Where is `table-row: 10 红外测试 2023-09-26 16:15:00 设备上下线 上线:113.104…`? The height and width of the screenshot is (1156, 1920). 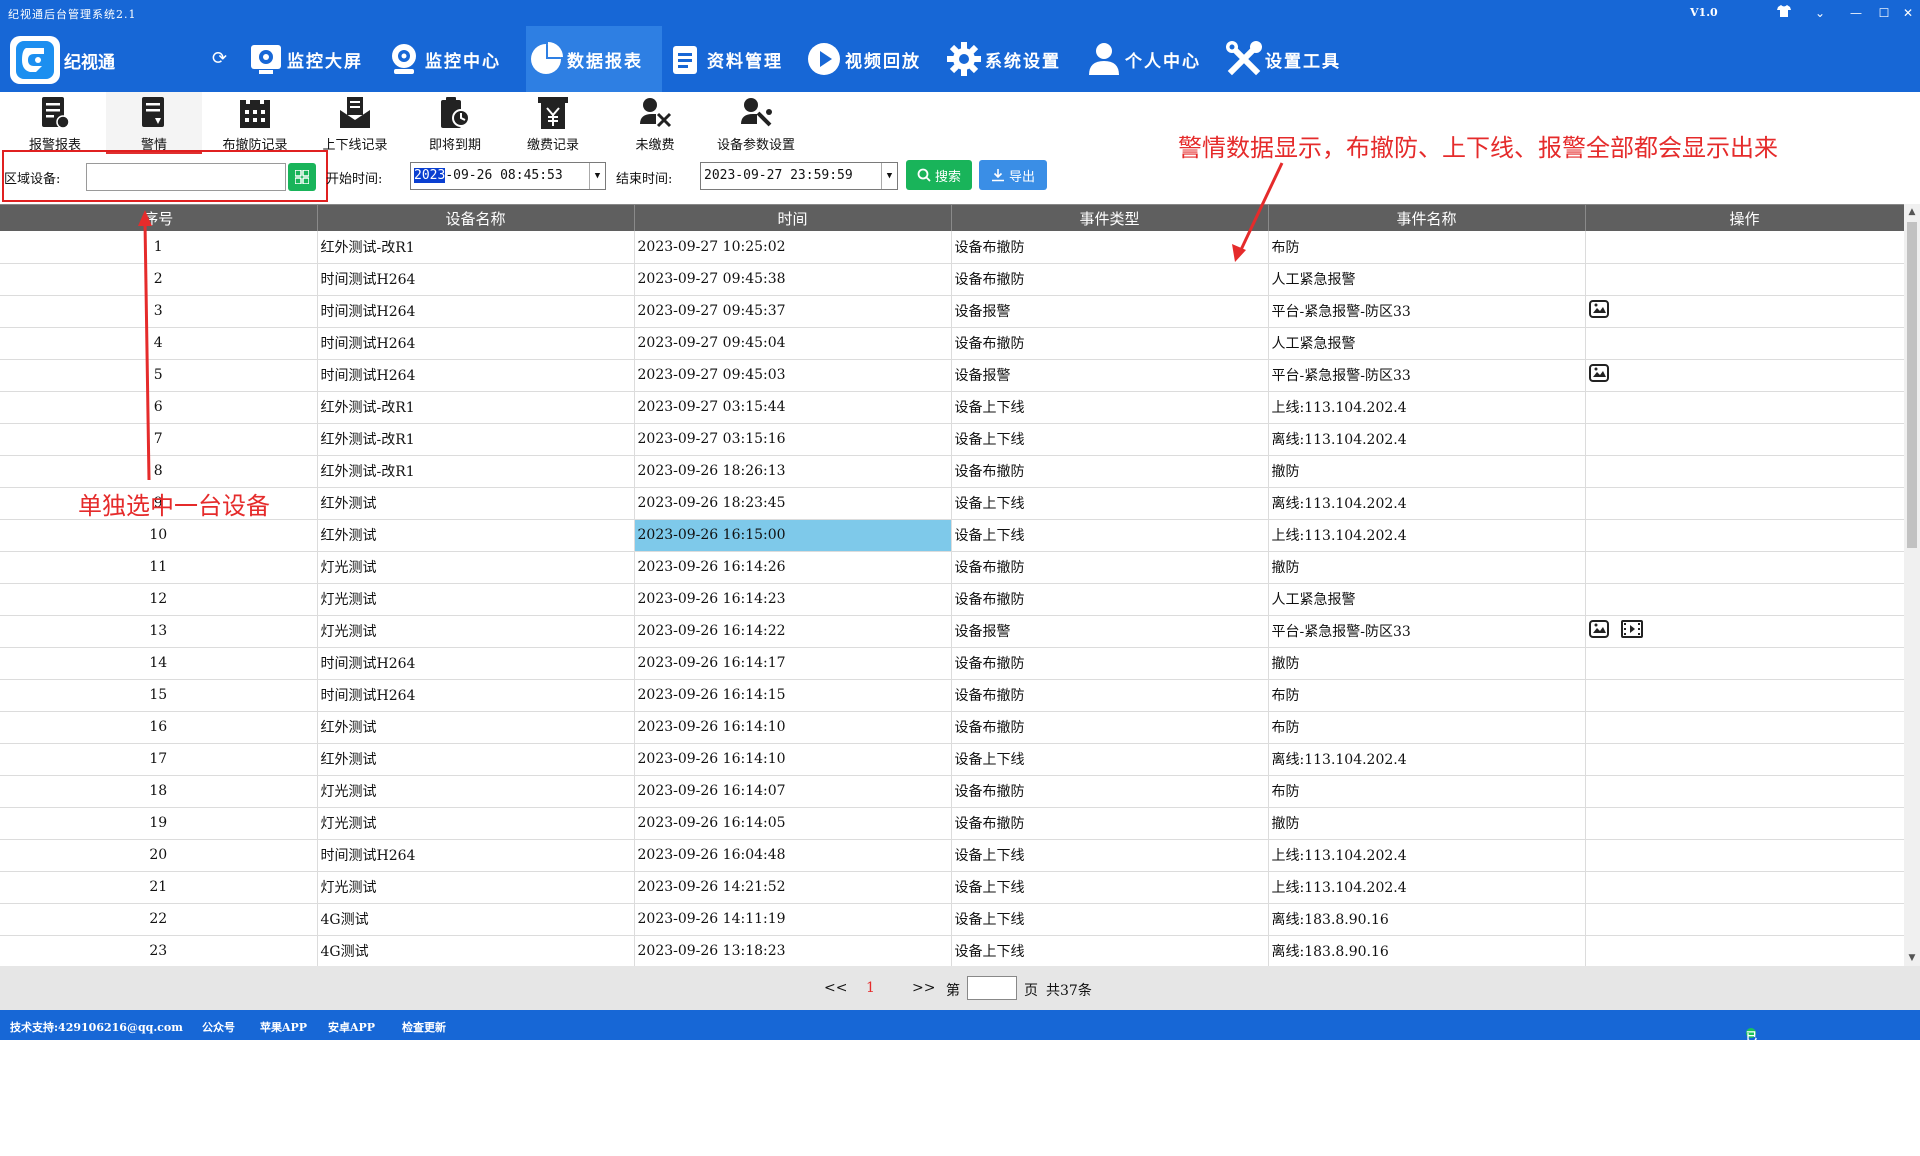 table-row: 10 红外测试 2023-09-26 16:15:00 设备上下线 上线:113.104… is located at coordinates (952, 535).